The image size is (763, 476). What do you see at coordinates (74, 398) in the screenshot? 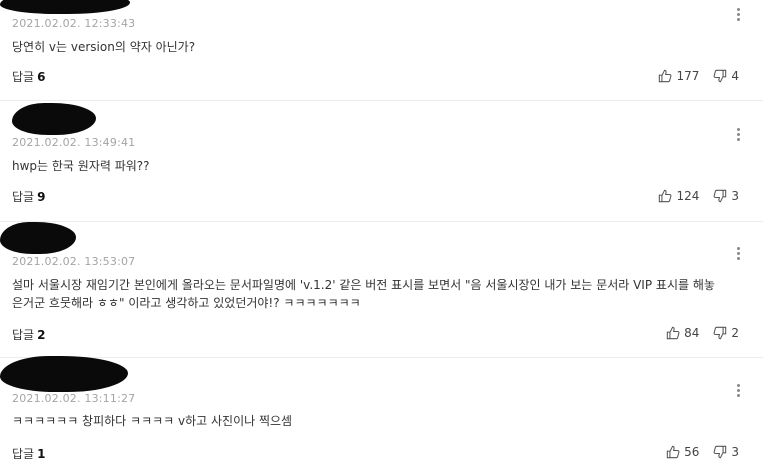
I see `comment-timestamp: 2021.02.02. 13:11:27` at bounding box center [74, 398].